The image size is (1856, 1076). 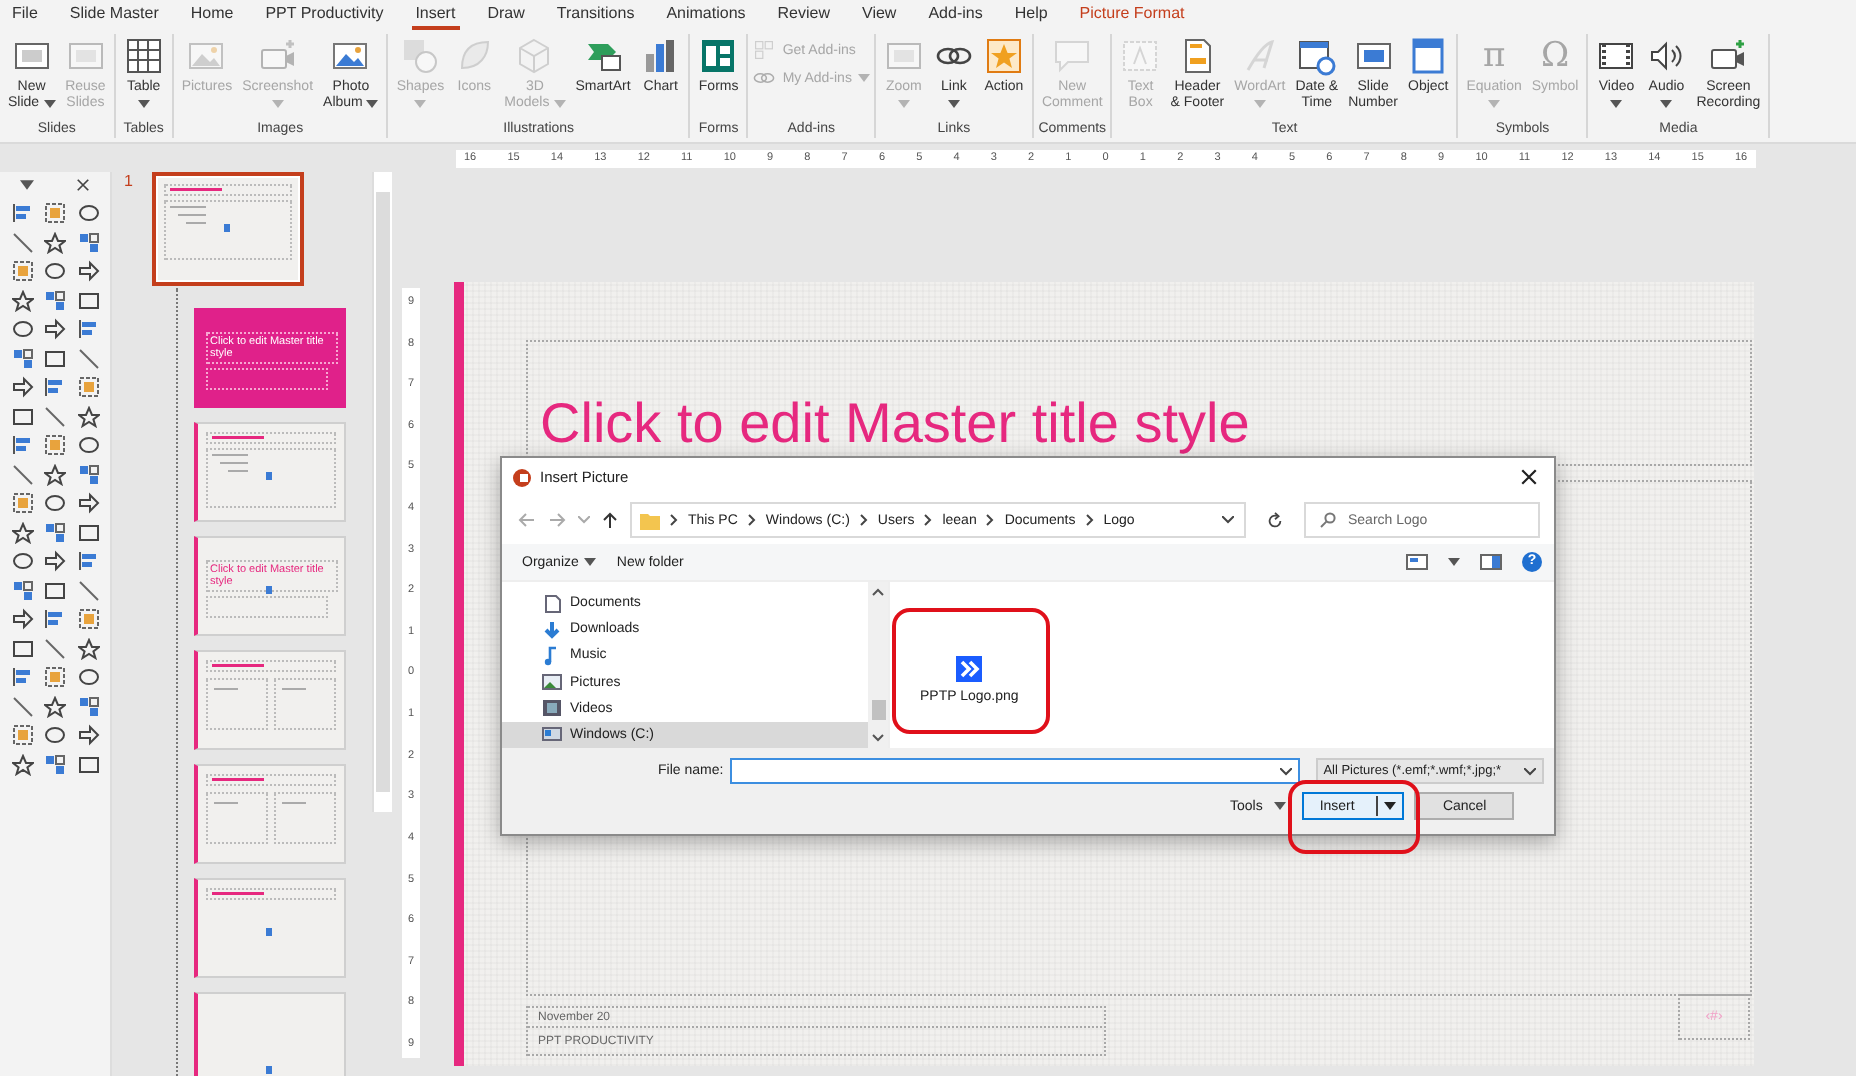 What do you see at coordinates (552, 708) in the screenshot?
I see `film-icon` at bounding box center [552, 708].